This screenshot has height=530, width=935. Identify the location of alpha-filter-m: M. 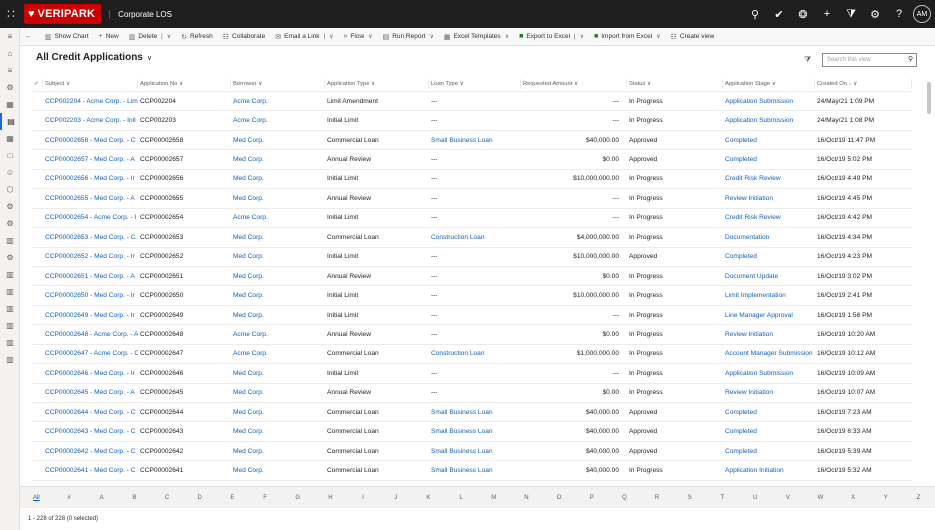
(493, 498).